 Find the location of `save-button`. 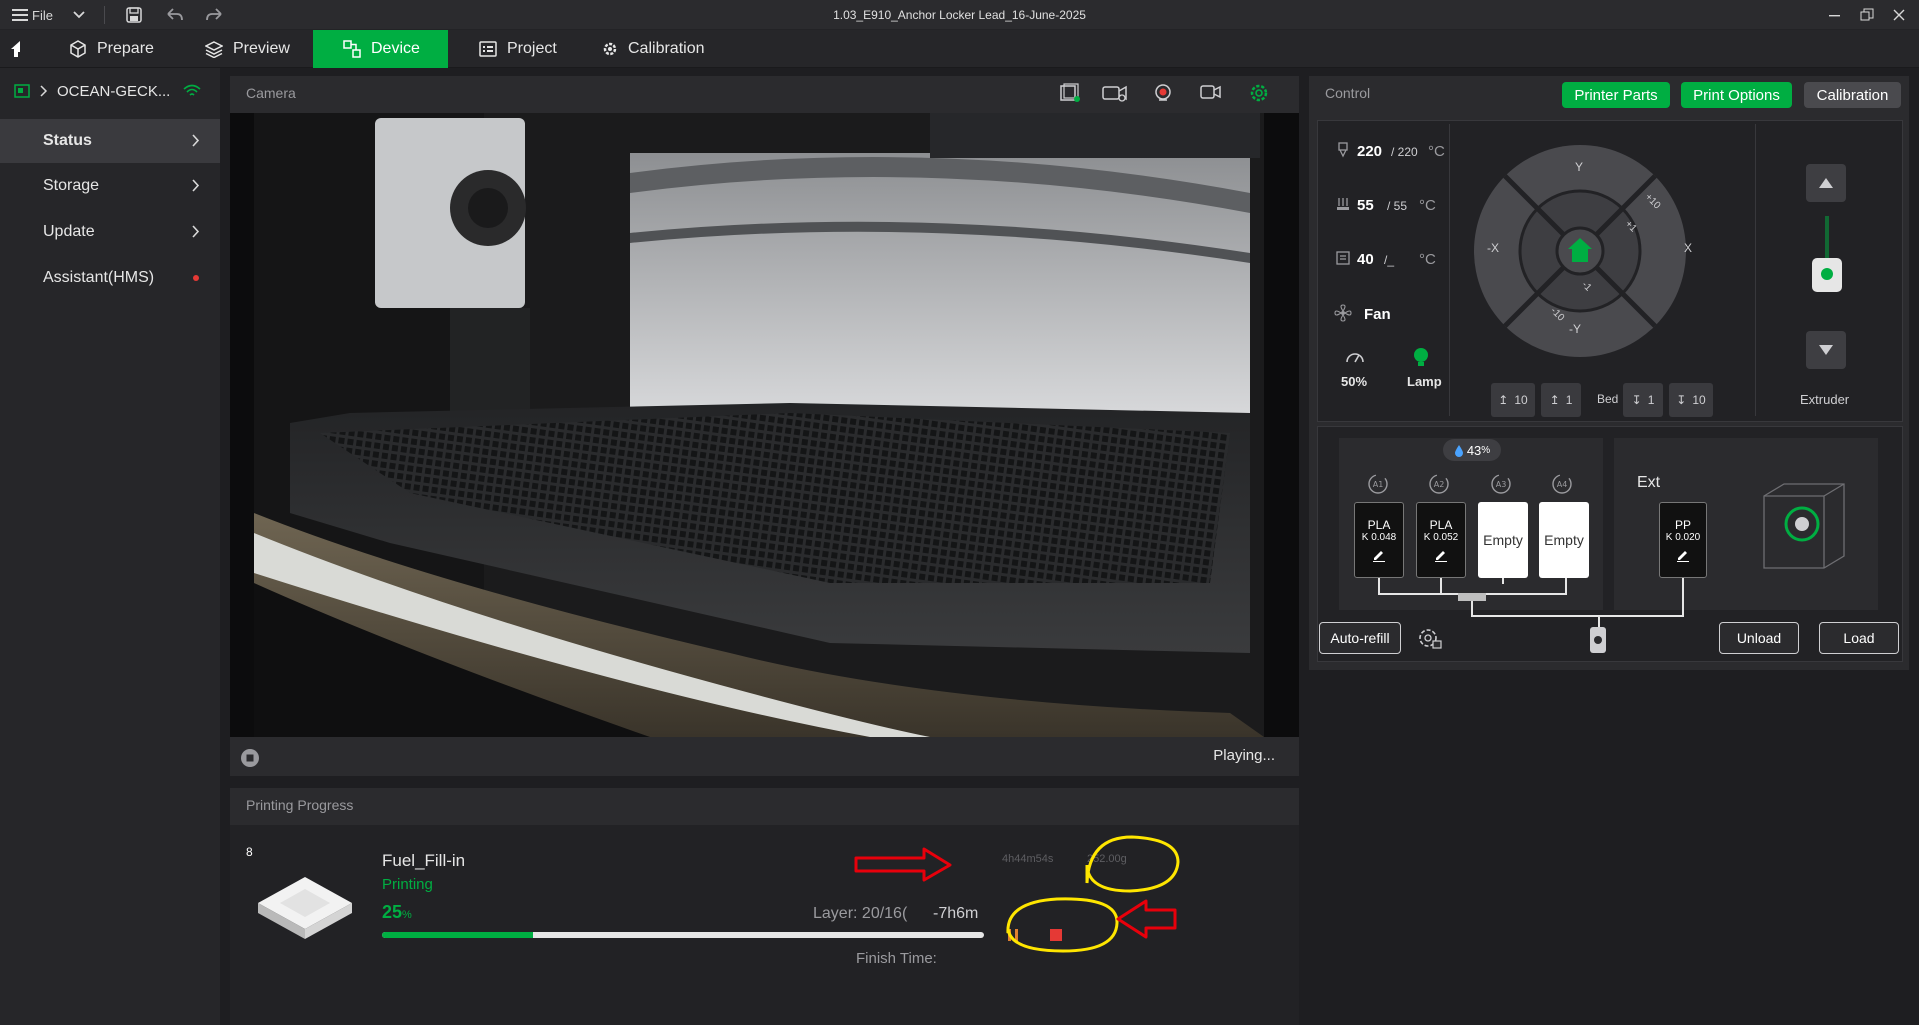

save-button is located at coordinates (134, 15).